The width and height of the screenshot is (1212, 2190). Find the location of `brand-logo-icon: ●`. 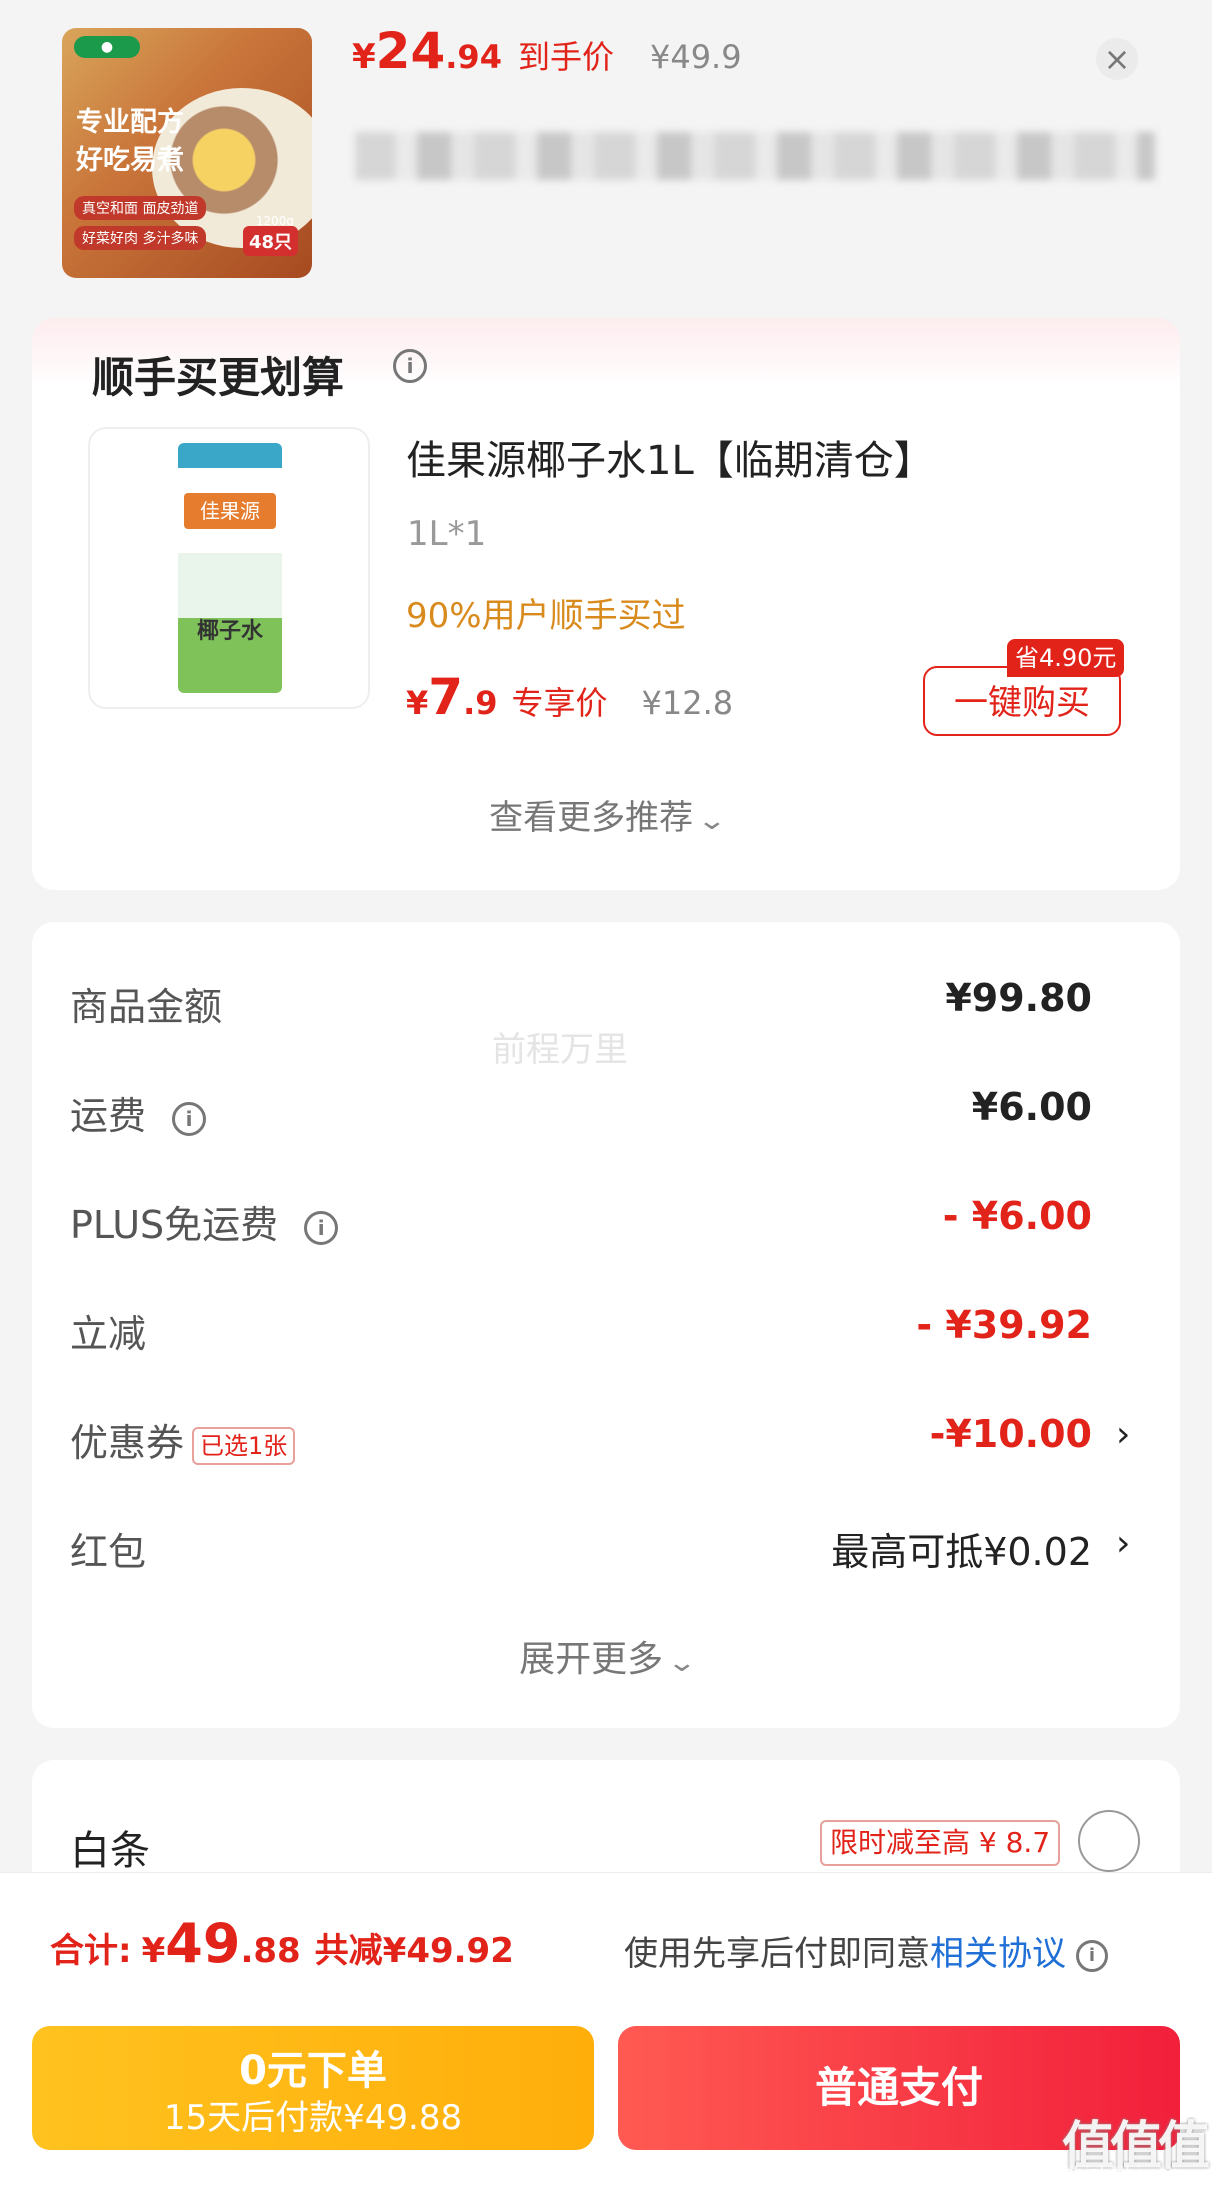

brand-logo-icon: ● is located at coordinates (107, 47).